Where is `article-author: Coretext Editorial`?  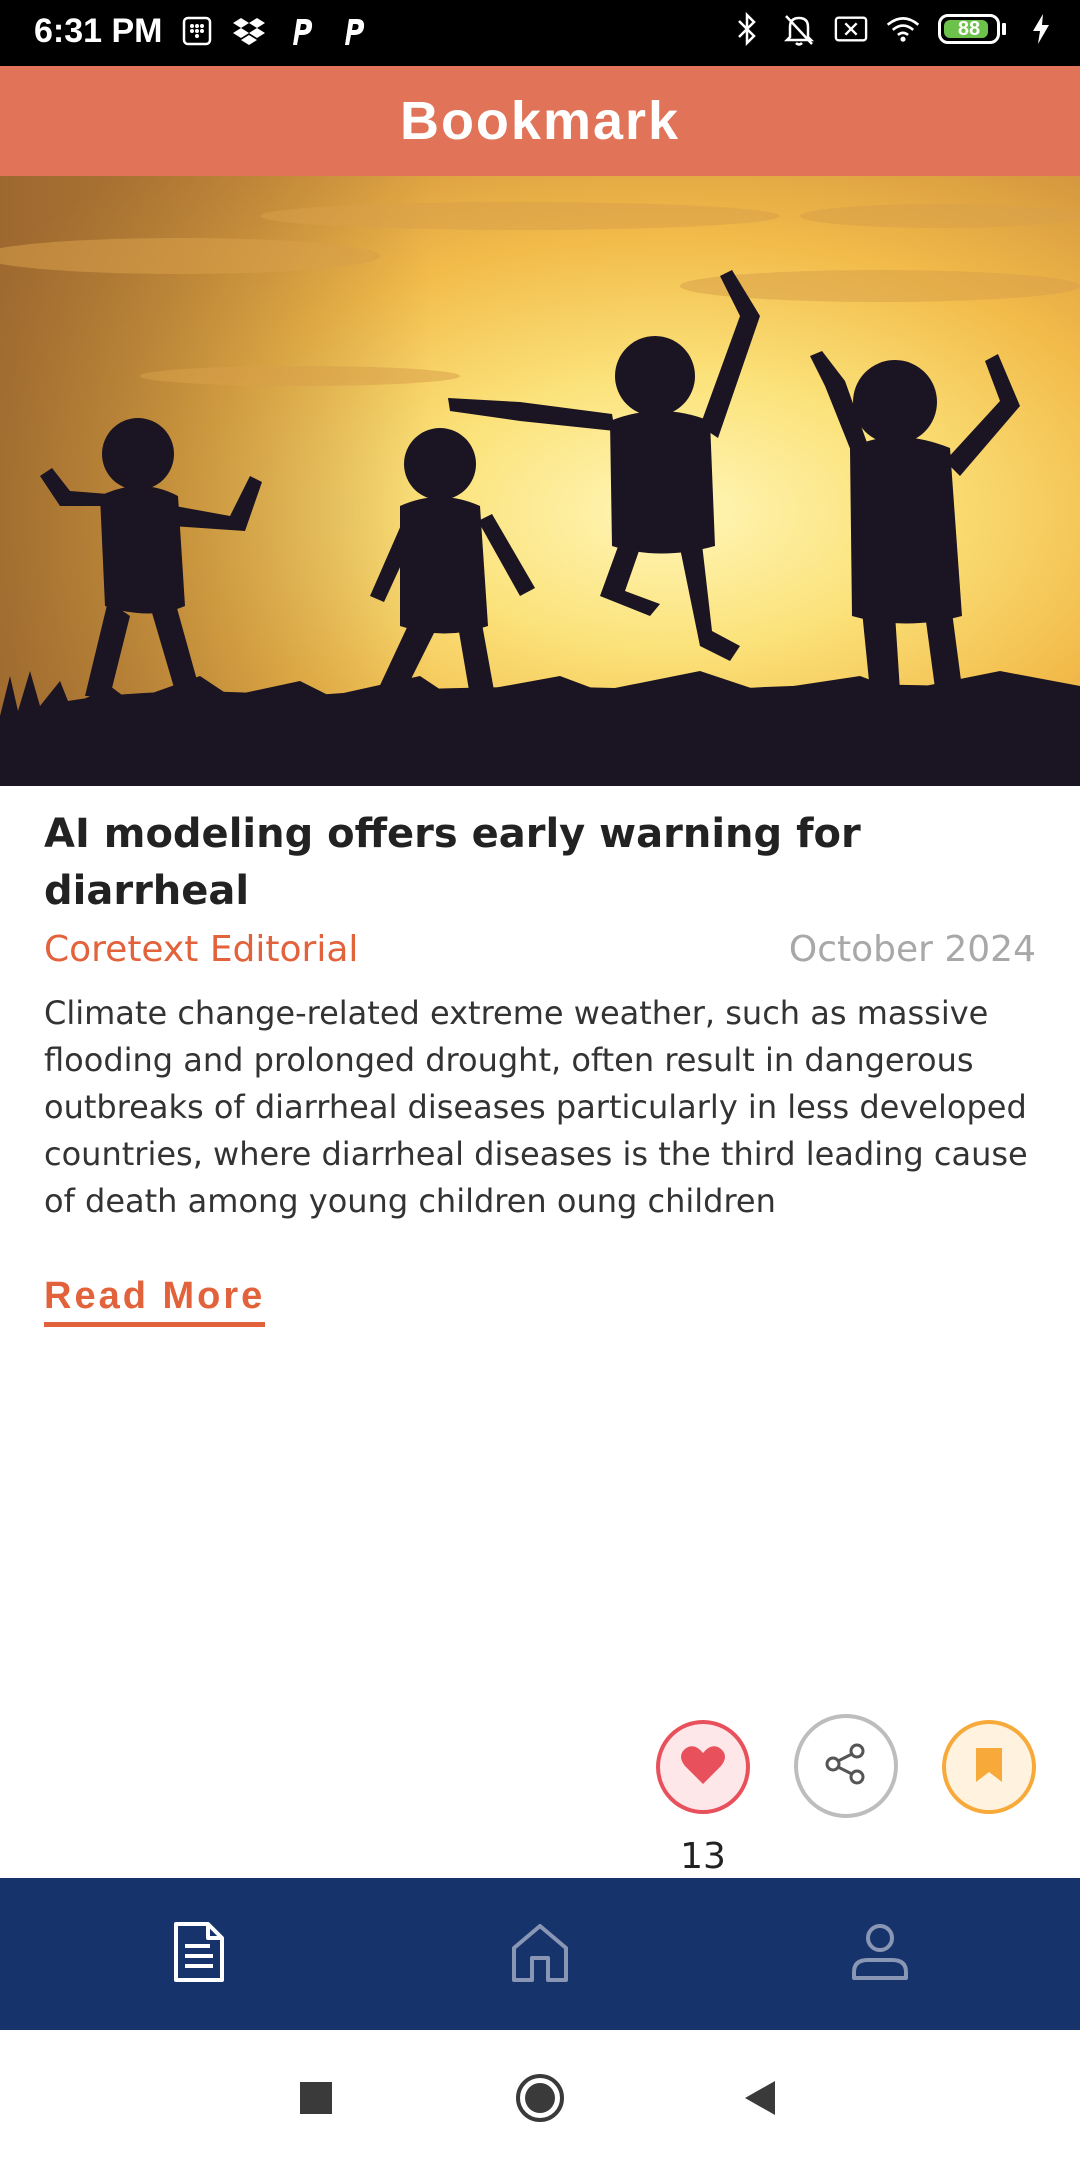
article-author: Coretext Editorial is located at coordinates (201, 949).